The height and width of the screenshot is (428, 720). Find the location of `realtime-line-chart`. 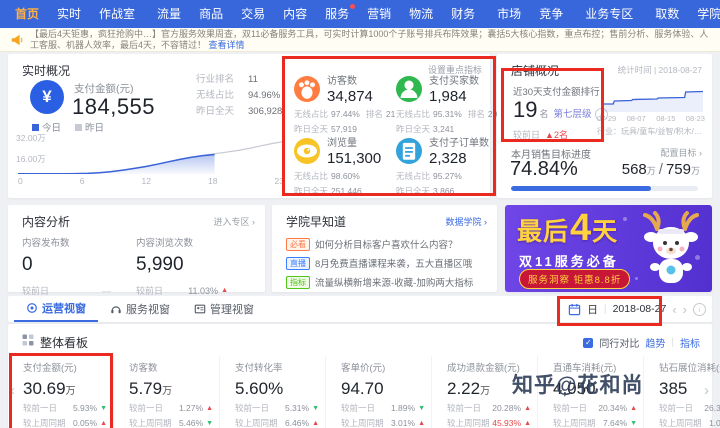

realtime-line-chart is located at coordinates (151, 157).